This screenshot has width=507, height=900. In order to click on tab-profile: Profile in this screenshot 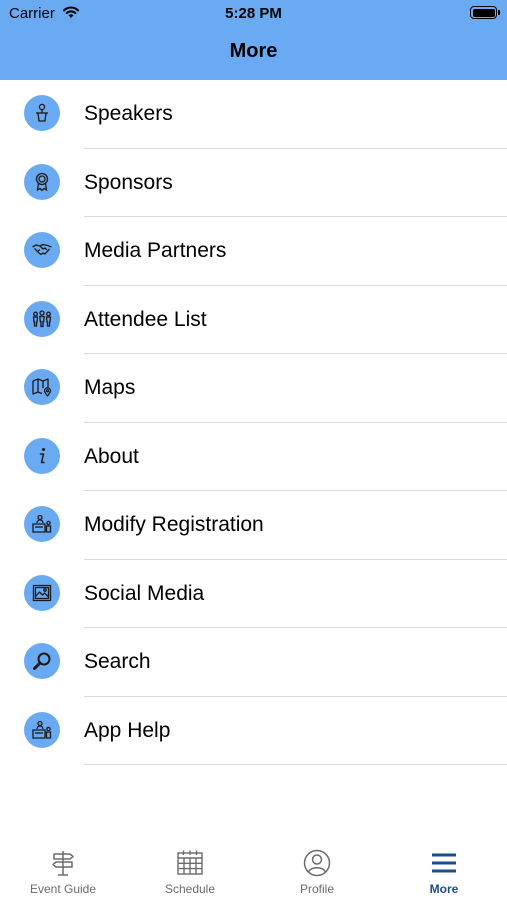, I will do `click(317, 868)`.